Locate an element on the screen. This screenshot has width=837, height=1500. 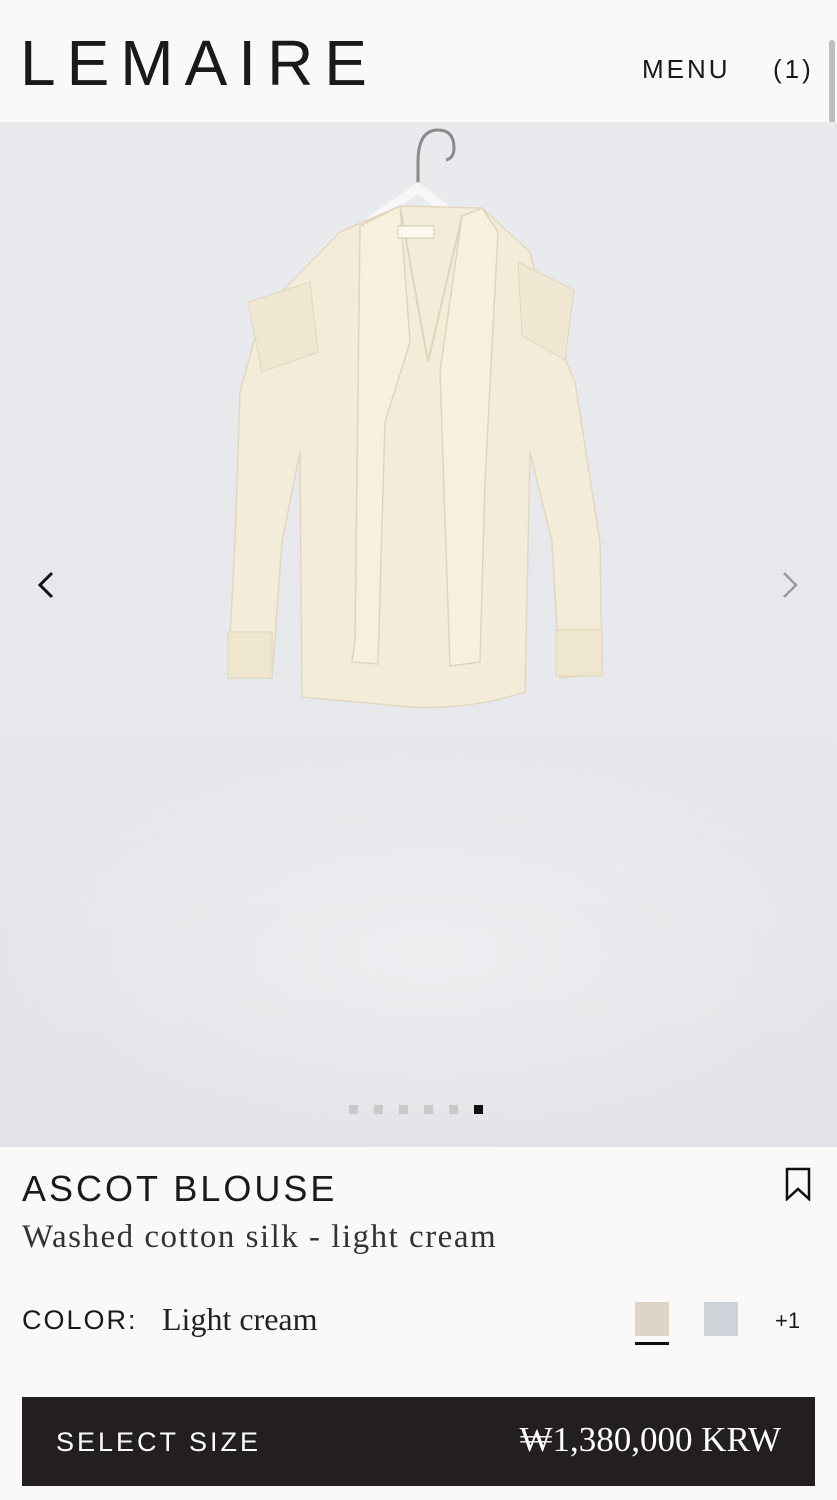
swatch-light-blue is located at coordinates (721, 1319).